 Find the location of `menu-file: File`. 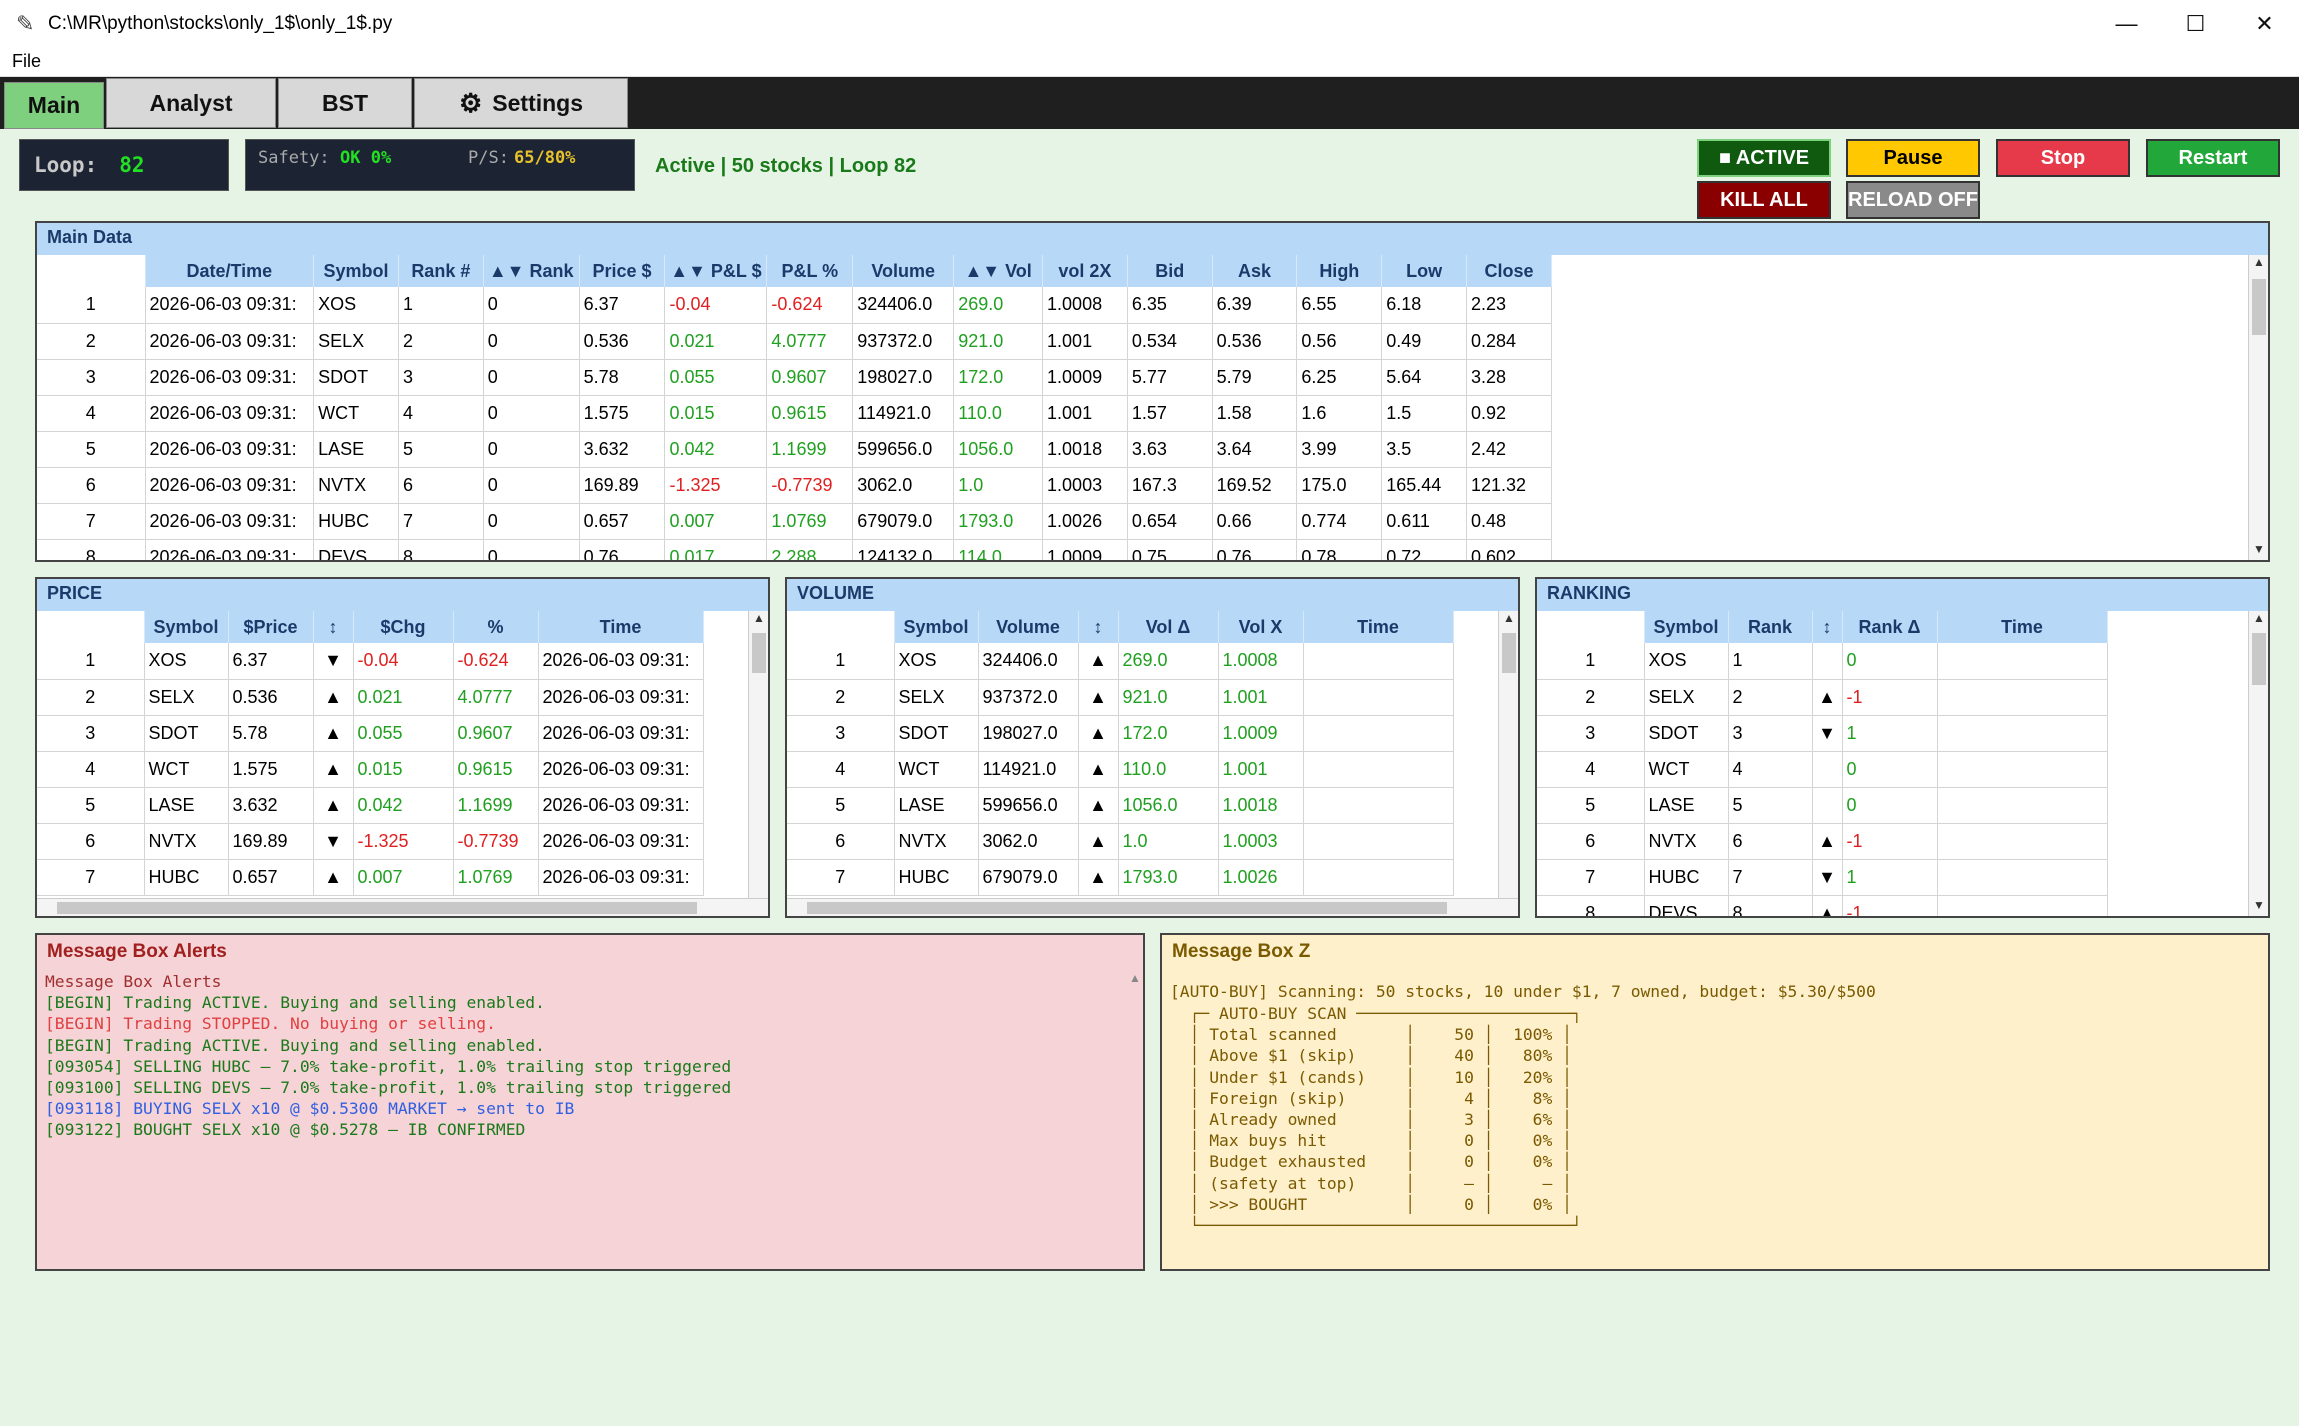

menu-file: File is located at coordinates (26, 61).